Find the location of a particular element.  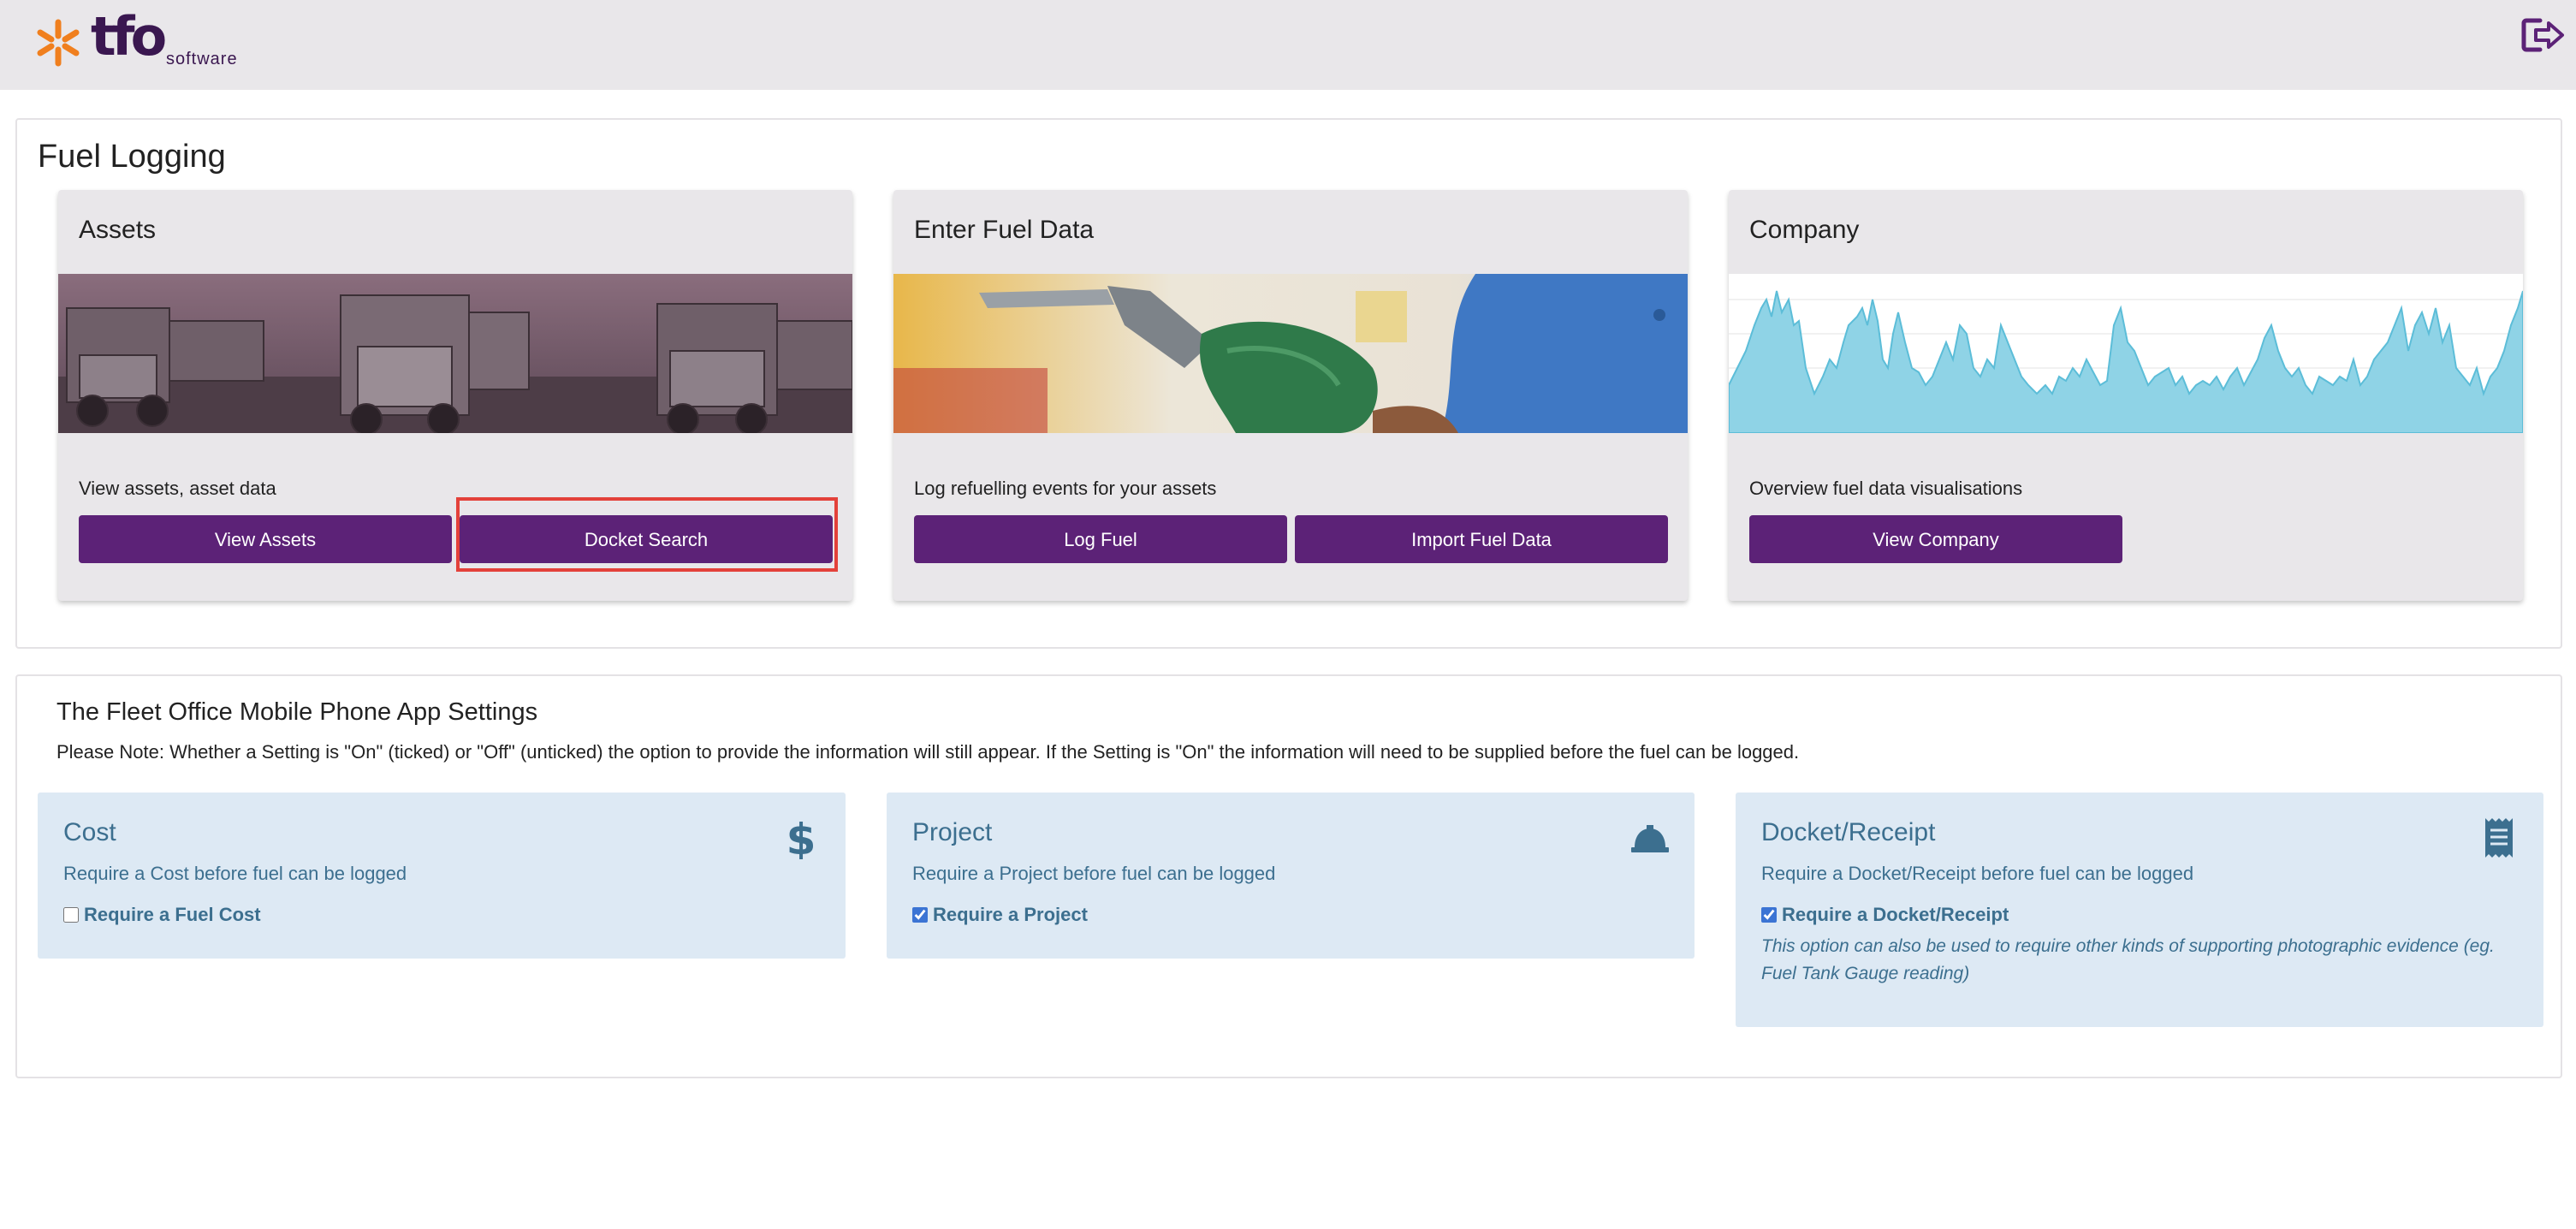

top-bar: tfo software is located at coordinates (1288, 45).